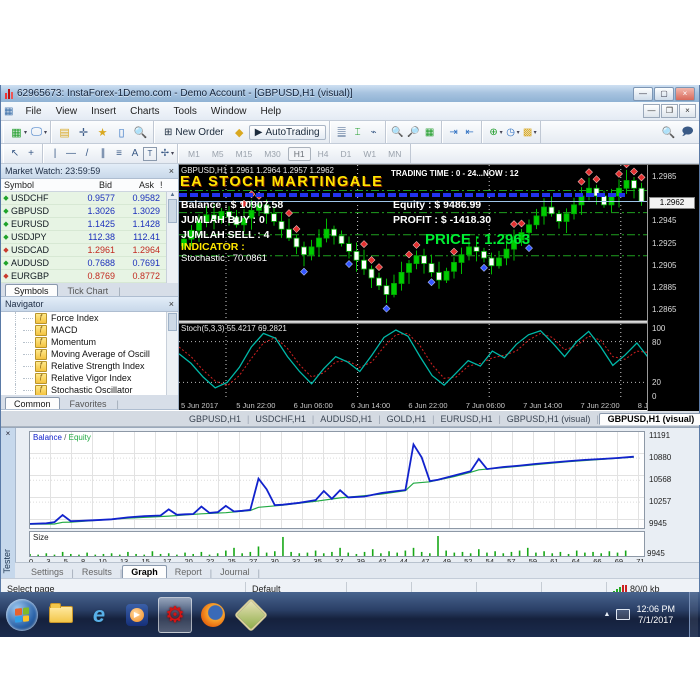  What do you see at coordinates (299, 153) in the screenshot?
I see `timeframe-h1: H1` at bounding box center [299, 153].